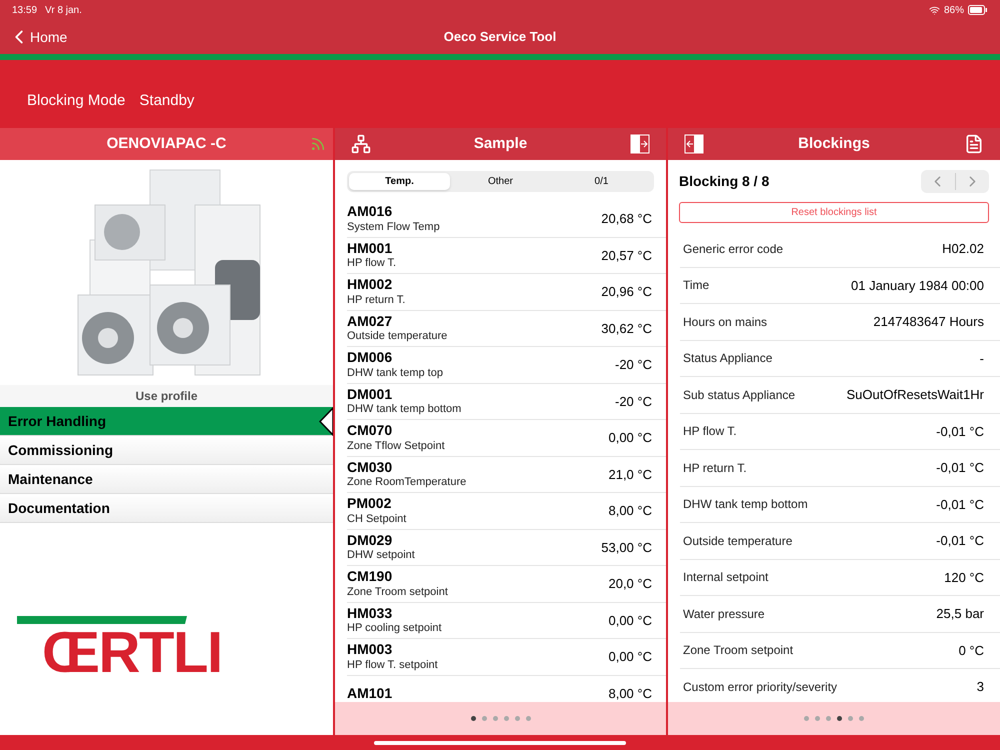 This screenshot has height=750, width=1000. What do you see at coordinates (915, 395) in the screenshot?
I see `field-value: SuOutOfResetsWait1Hr` at bounding box center [915, 395].